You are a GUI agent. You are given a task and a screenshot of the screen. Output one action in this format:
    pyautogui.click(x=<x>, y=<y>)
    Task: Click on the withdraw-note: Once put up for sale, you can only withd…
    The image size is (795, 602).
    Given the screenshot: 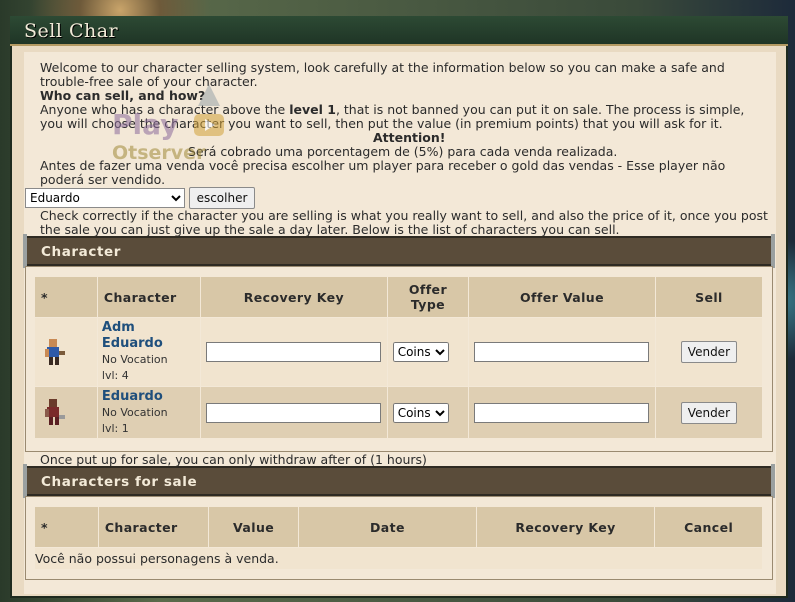 What is the action you would take?
    pyautogui.click(x=233, y=459)
    